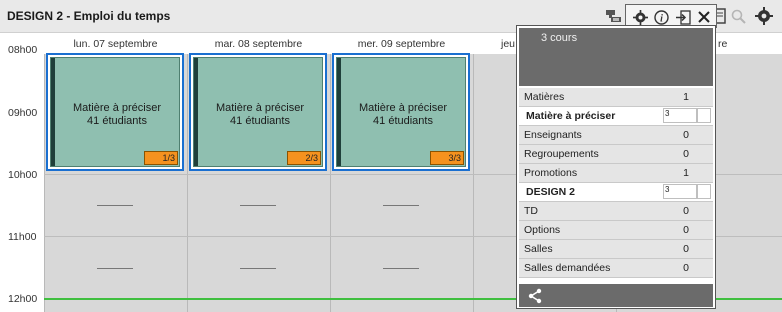 This screenshot has height=312, width=782. What do you see at coordinates (571, 116) in the screenshot?
I see `summary-label: Matière à préciser` at bounding box center [571, 116].